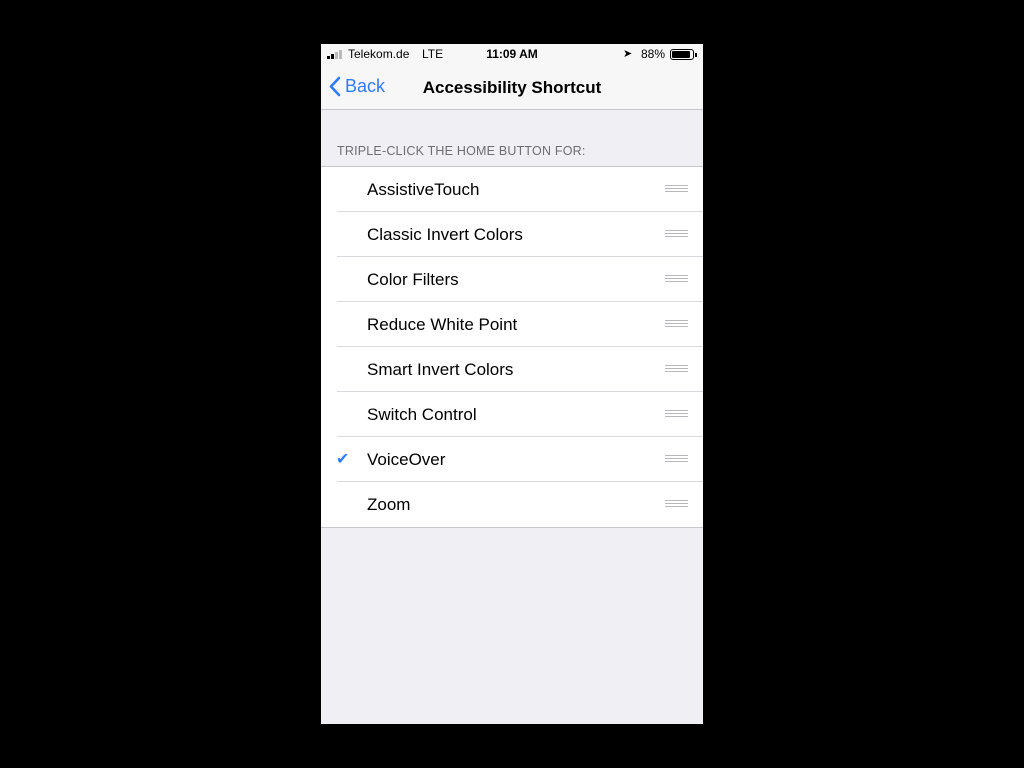 The height and width of the screenshot is (768, 1024). What do you see at coordinates (389, 504) in the screenshot?
I see `item-label: Zoom` at bounding box center [389, 504].